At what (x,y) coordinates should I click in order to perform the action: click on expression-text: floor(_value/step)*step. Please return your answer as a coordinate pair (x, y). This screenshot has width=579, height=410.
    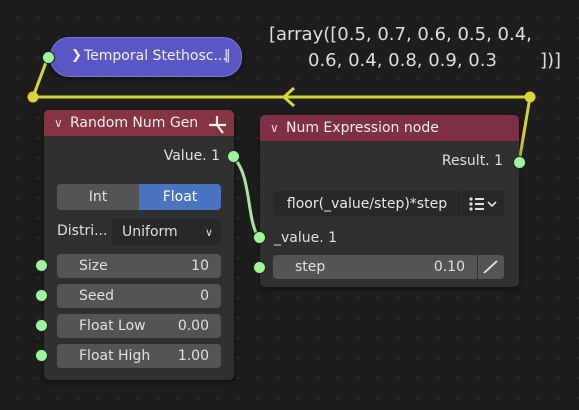
    Looking at the image, I should click on (367, 203).